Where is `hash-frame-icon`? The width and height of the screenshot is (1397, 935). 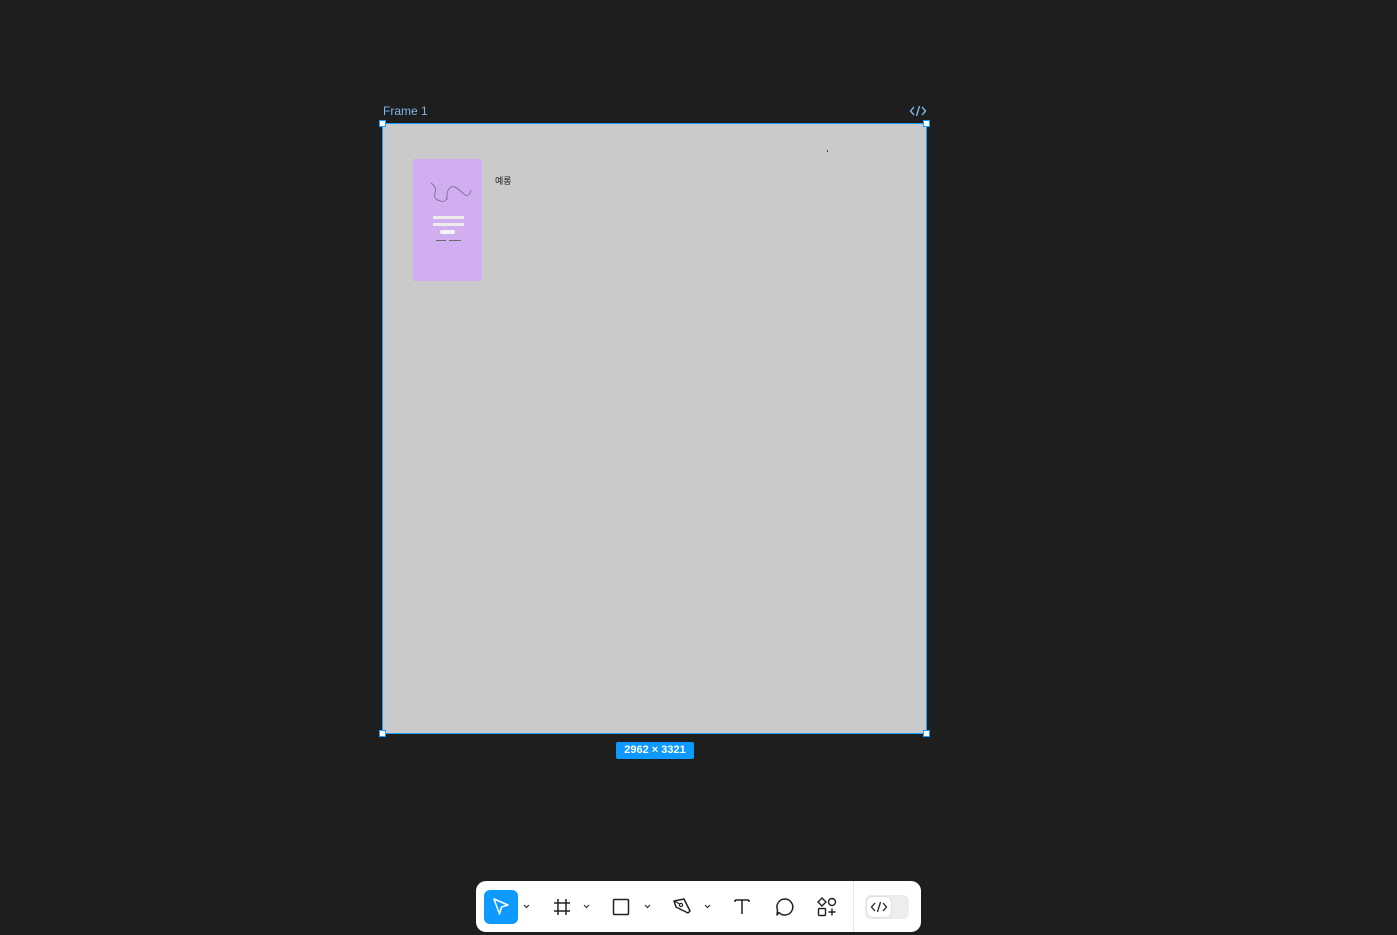 hash-frame-icon is located at coordinates (562, 907).